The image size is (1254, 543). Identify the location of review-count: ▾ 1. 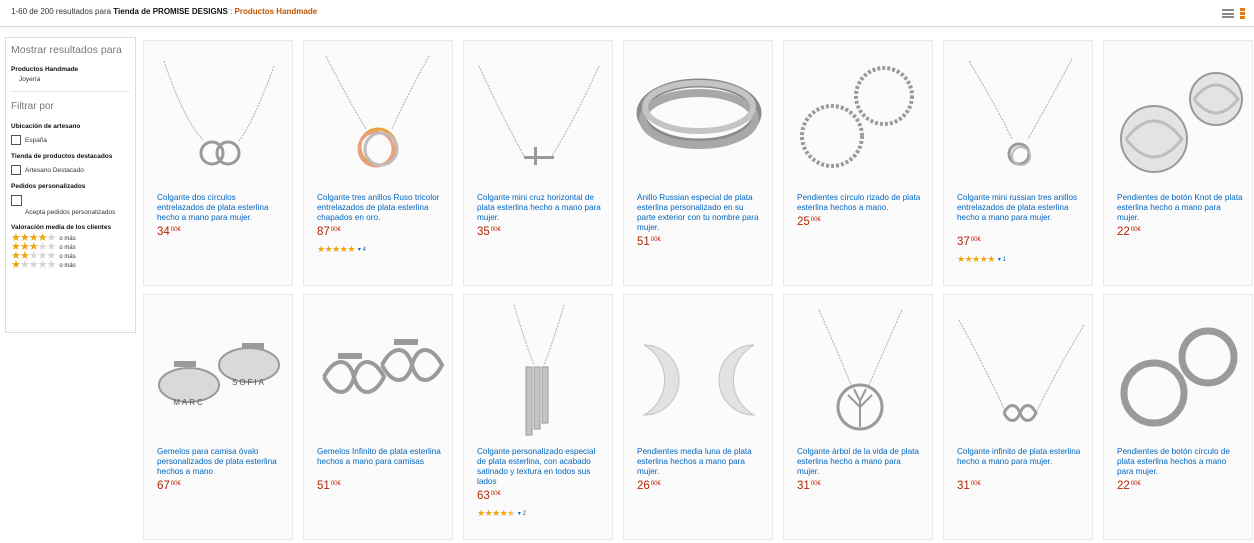
(1002, 260).